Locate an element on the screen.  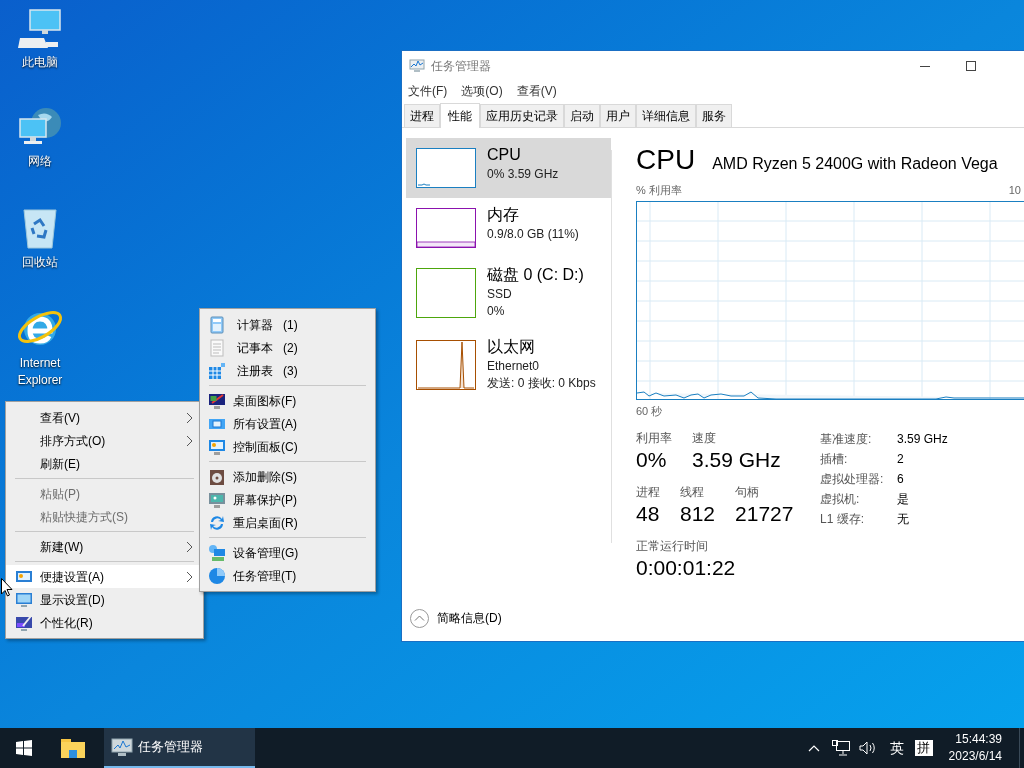
submenu-item: 设备管理(G) is located at coordinates (287, 552).